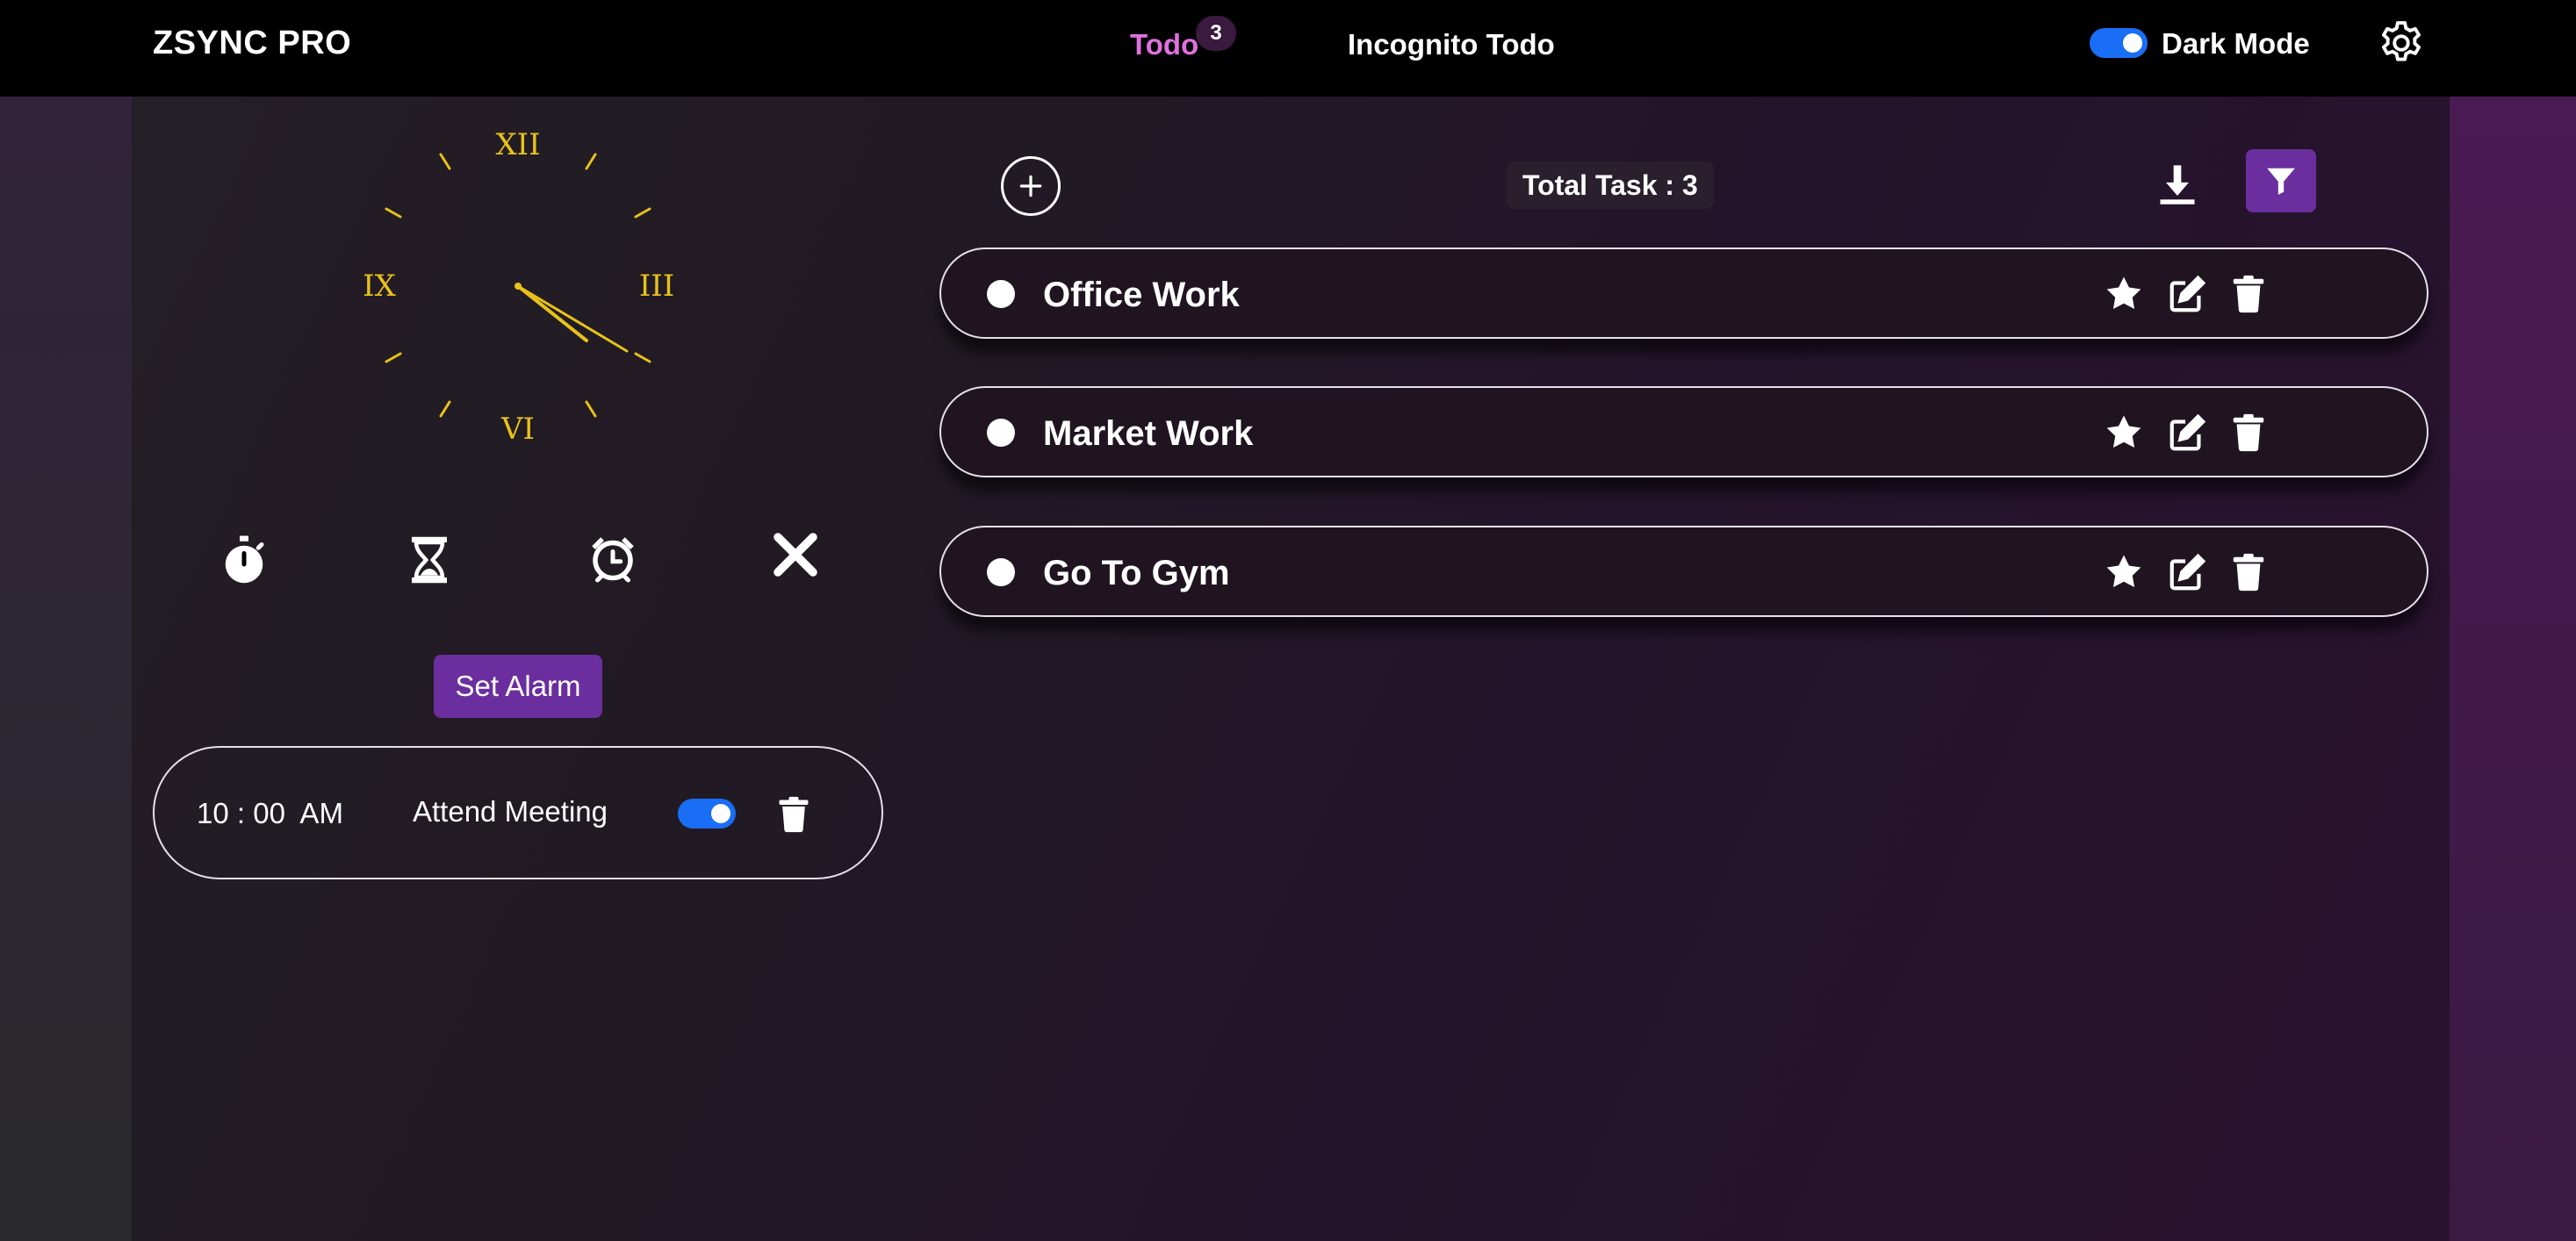  Describe the element at coordinates (707, 814) in the screenshot. I see `alarm-enable-toggle` at that location.